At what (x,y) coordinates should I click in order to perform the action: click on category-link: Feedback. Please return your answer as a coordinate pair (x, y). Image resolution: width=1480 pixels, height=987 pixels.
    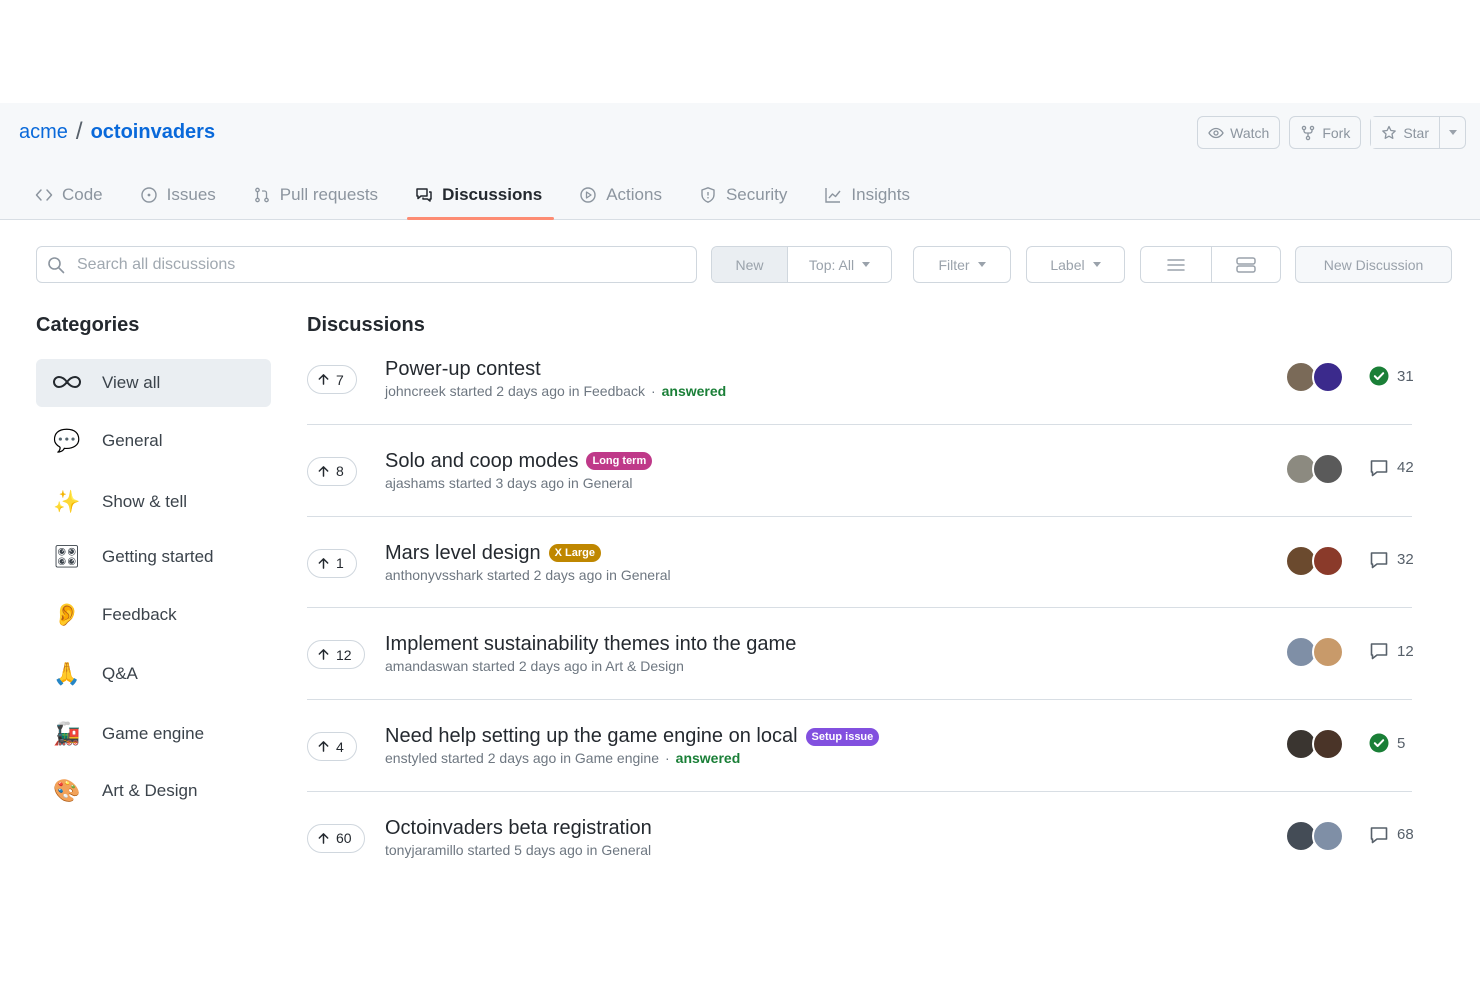
    Looking at the image, I should click on (613, 391).